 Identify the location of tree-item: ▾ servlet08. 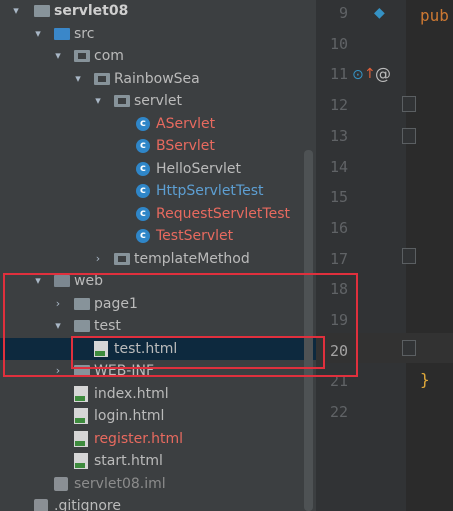
(158, 11).